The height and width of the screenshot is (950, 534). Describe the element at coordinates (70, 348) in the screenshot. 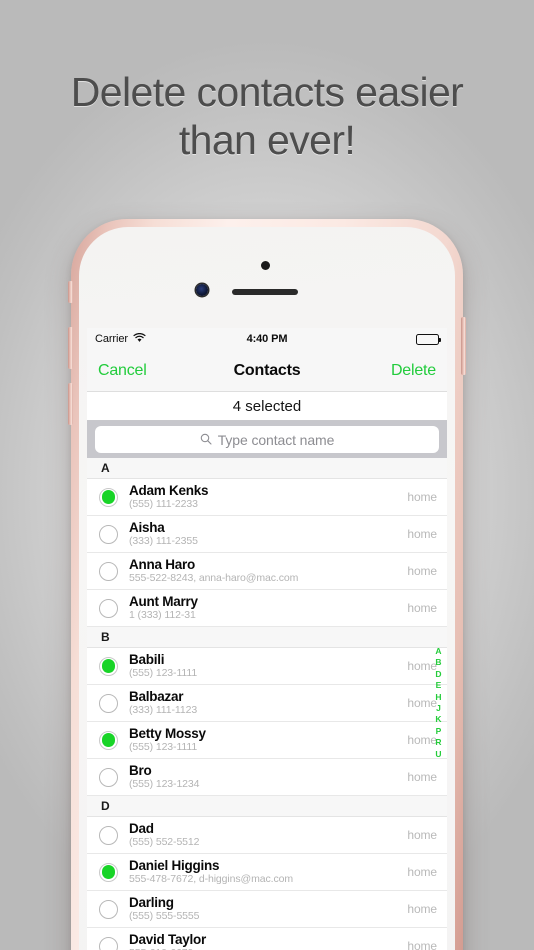

I see `volume-up-button` at that location.